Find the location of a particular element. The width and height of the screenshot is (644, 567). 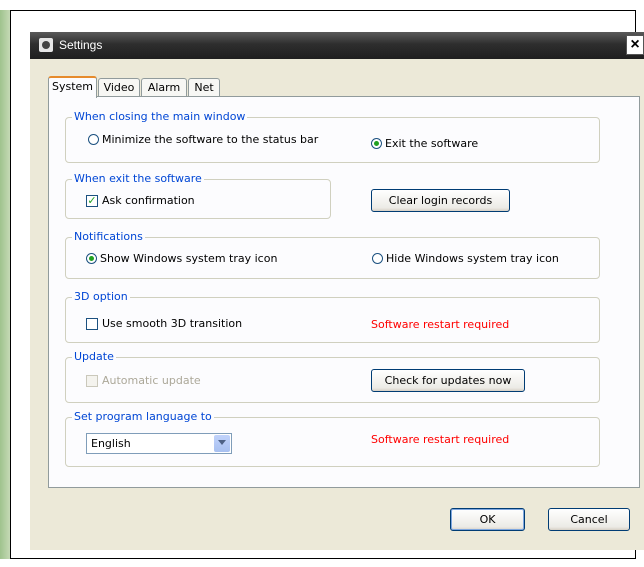

automatic-update-check-icon is located at coordinates (92, 380).